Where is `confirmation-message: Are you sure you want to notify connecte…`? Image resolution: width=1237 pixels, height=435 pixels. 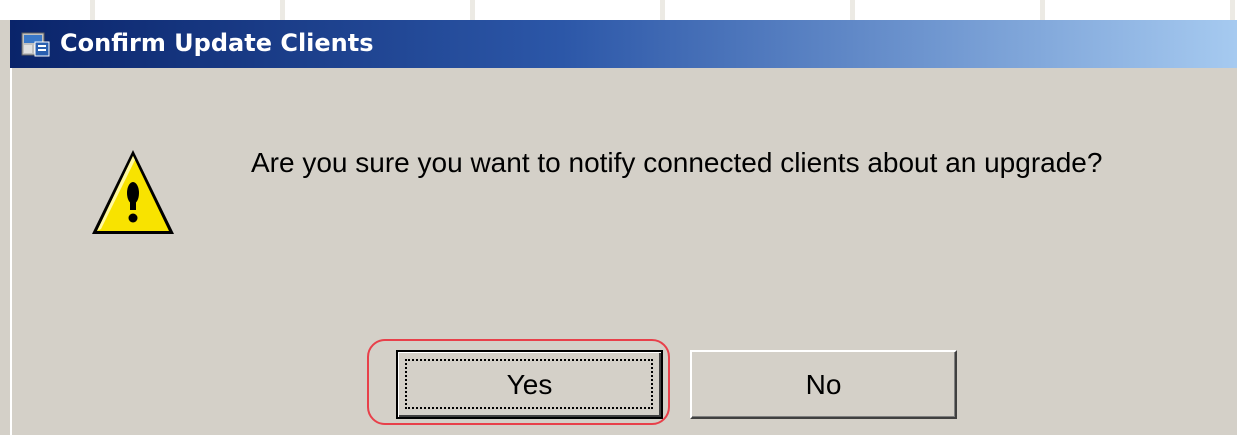 confirmation-message: Are you sure you want to notify connecte… is located at coordinates (677, 162).